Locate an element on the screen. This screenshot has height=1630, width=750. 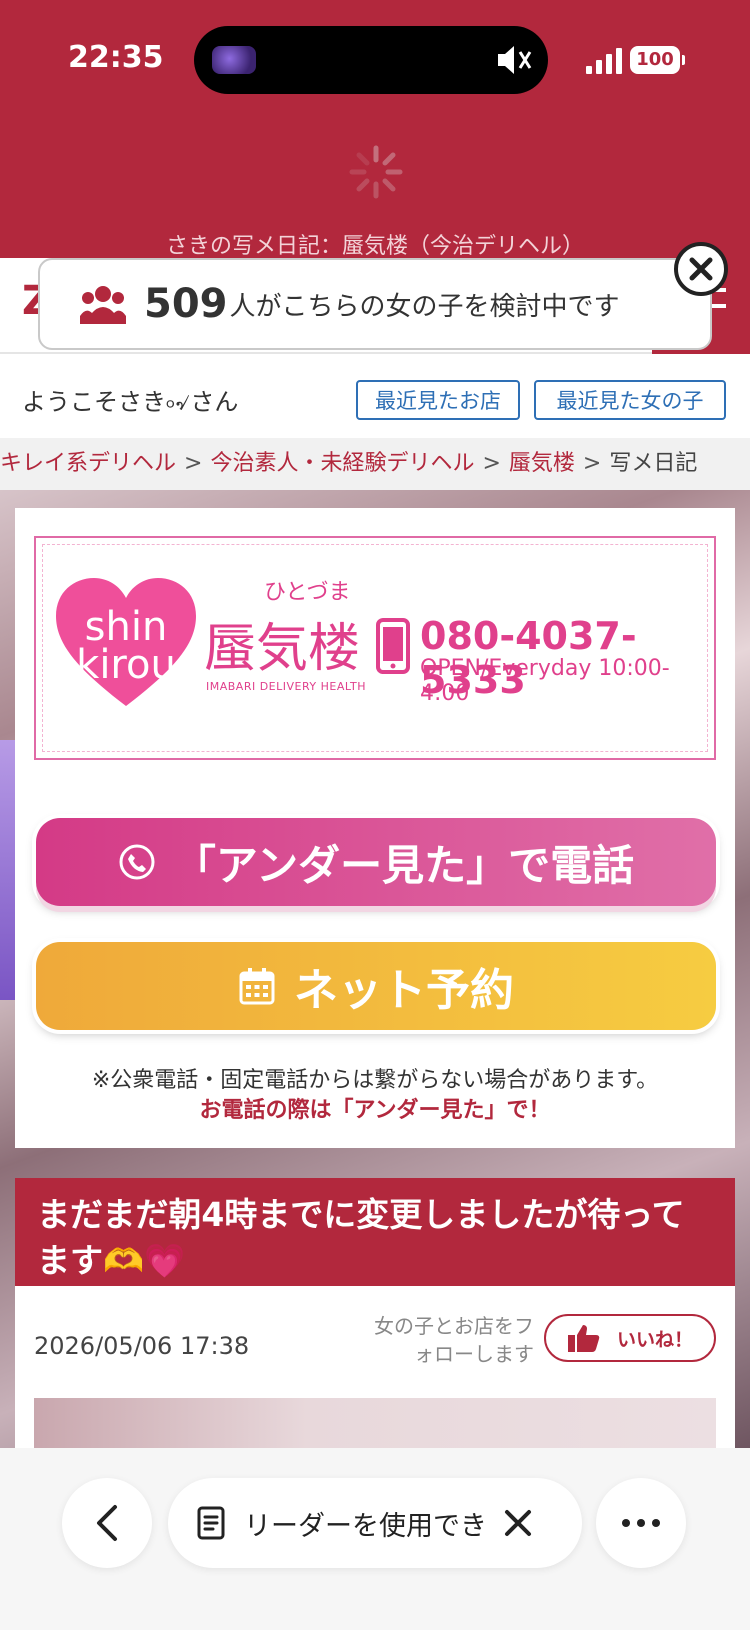
recent-shops-button: 最近見たお店 is located at coordinates (438, 400).